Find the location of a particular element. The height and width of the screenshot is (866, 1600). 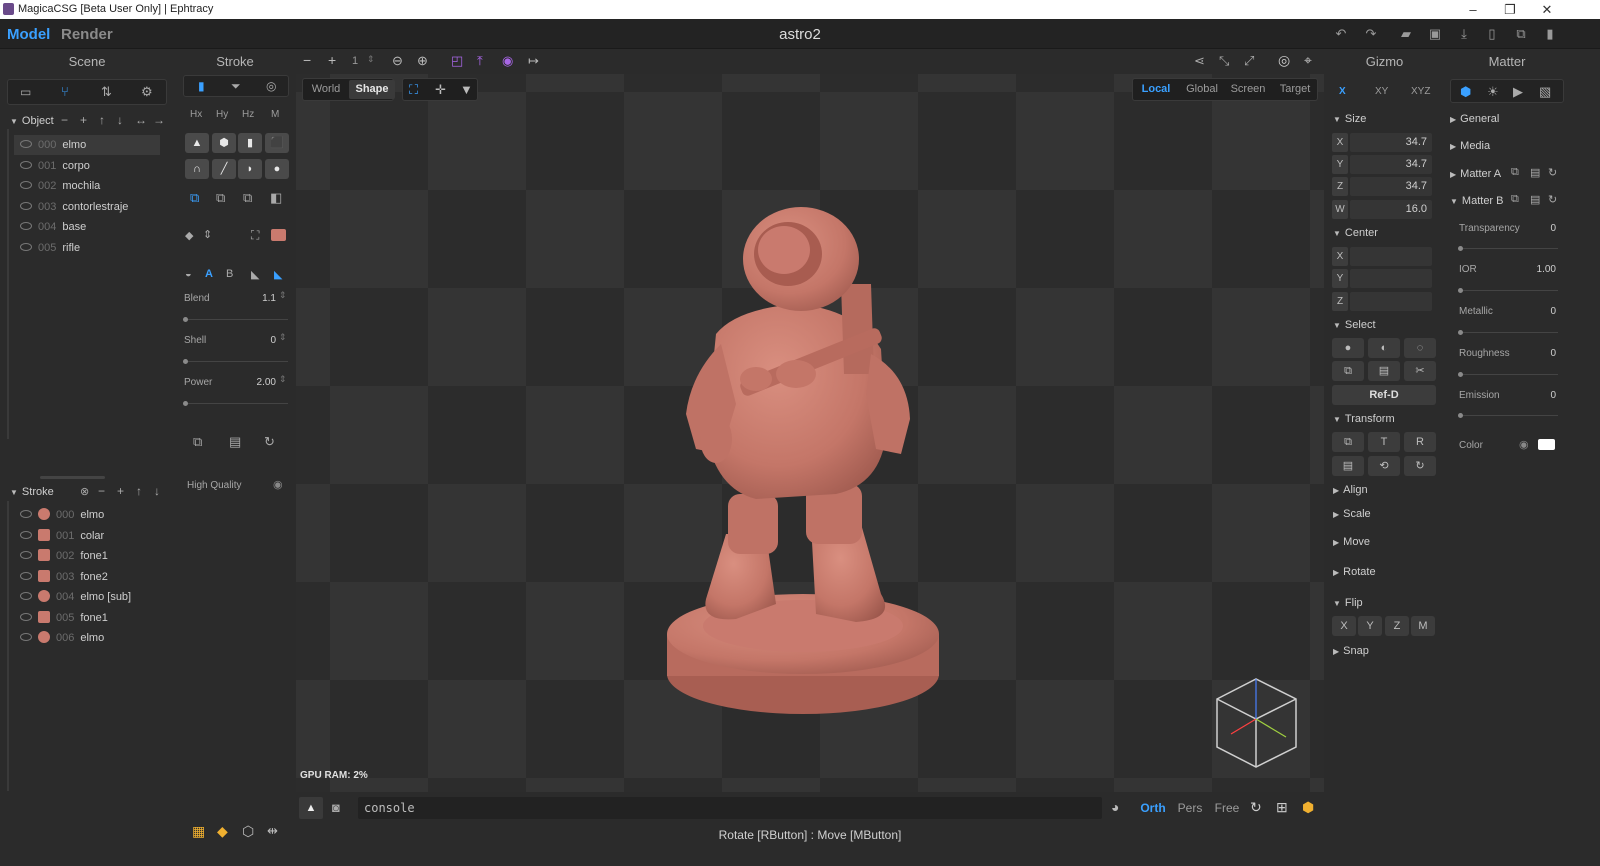

transform-section: ▼ Transform is located at coordinates (1364, 419).